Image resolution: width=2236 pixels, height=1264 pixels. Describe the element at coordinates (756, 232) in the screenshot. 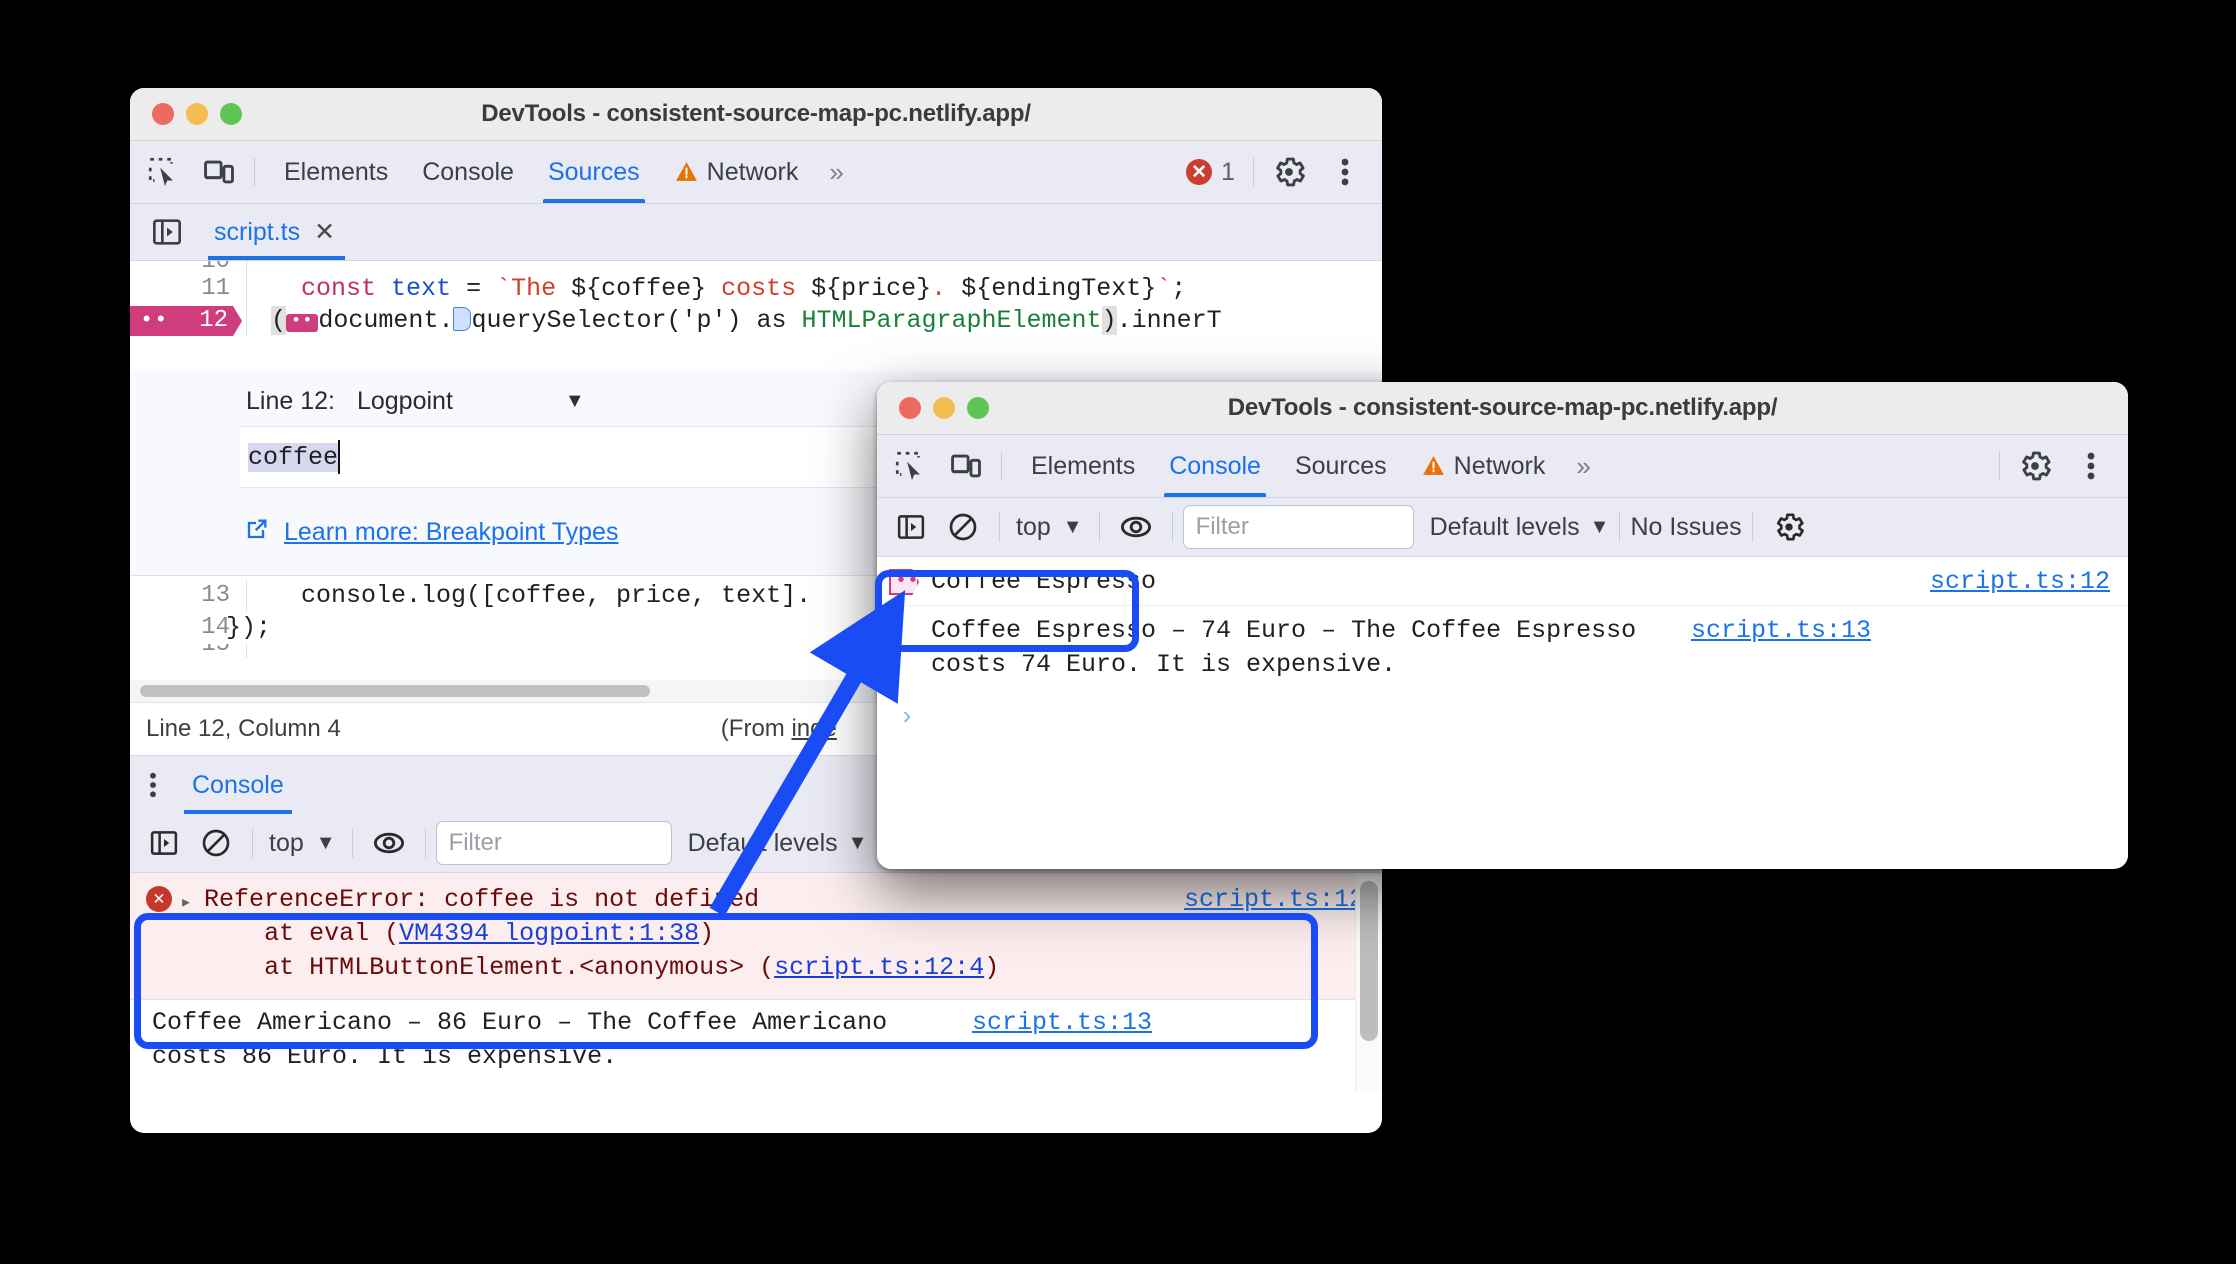

I see `sources-file-tabstrip: script.ts ✕` at that location.